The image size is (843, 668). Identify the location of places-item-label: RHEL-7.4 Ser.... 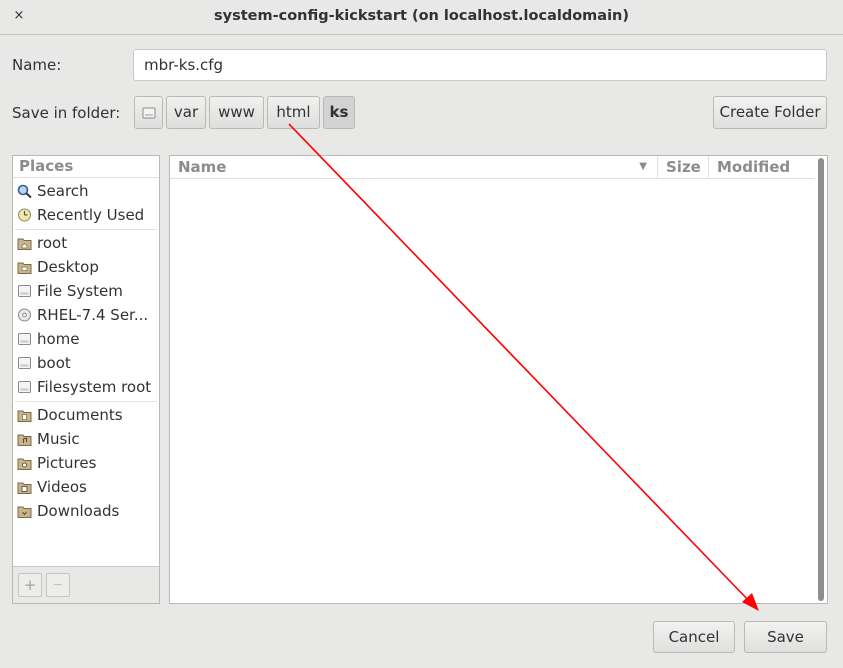
(93, 315).